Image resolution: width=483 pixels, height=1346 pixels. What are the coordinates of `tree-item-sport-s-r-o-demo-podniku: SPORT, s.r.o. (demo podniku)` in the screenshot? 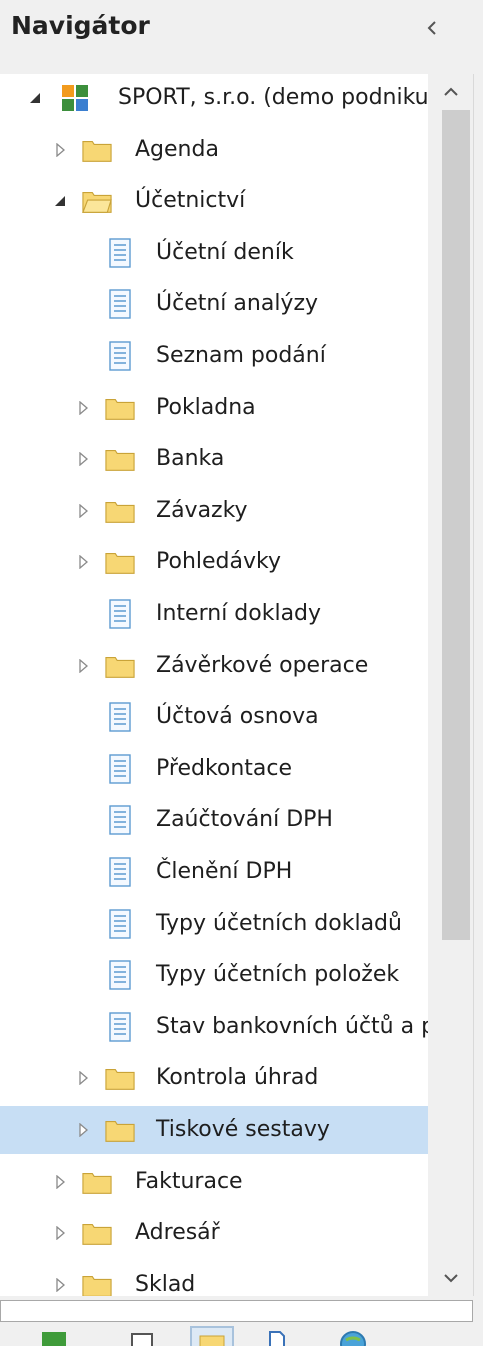 It's located at (214, 98).